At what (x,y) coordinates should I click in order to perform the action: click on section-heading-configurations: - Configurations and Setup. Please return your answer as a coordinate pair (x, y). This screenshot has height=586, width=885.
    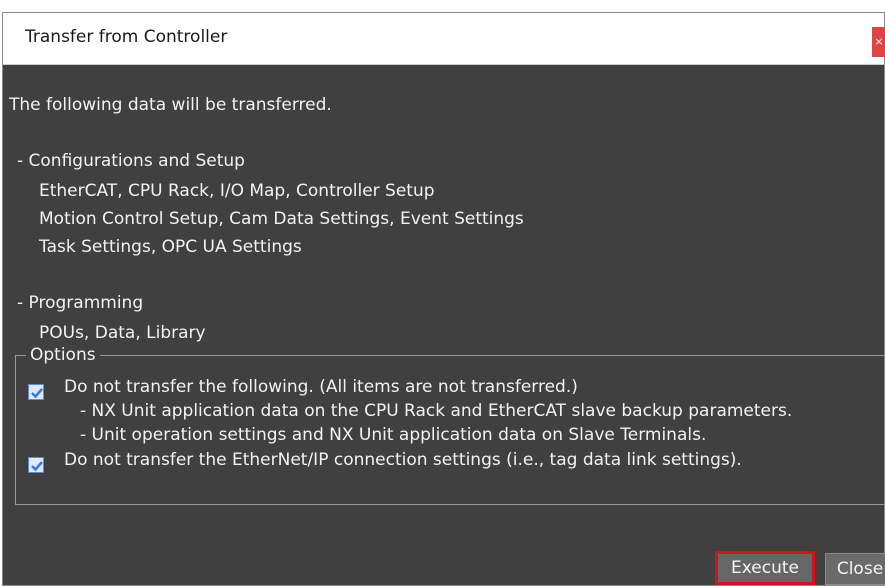
    Looking at the image, I should click on (131, 161).